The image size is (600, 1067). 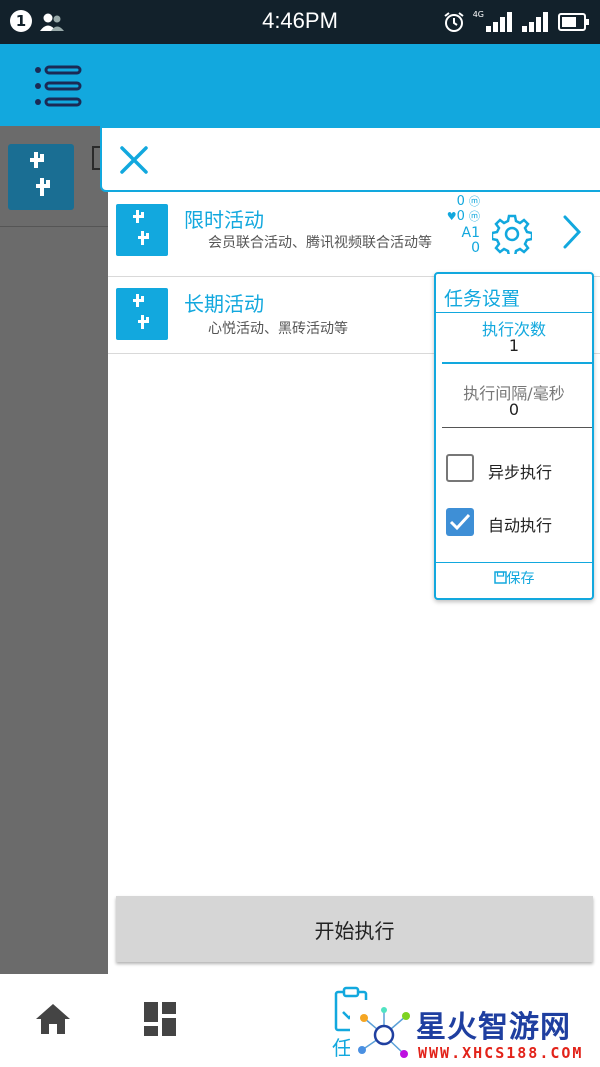 I want to click on interval-field: 0, so click(x=514, y=409).